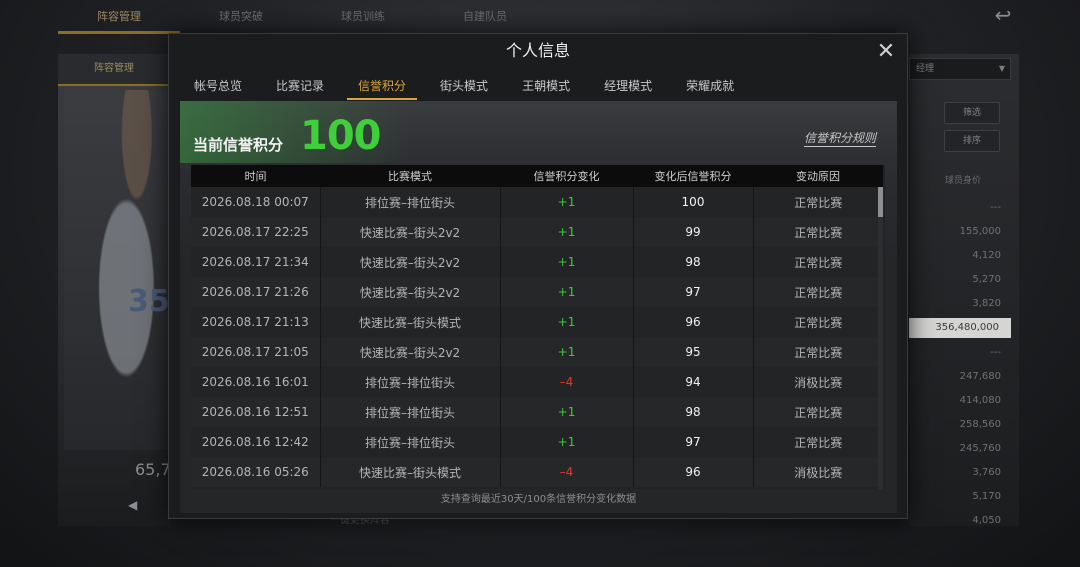 This screenshot has width=1080, height=567. I want to click on table-row: 2026.08.16 05:26 快速比赛–街头模式 –4 96 消极比赛, so click(537, 472).